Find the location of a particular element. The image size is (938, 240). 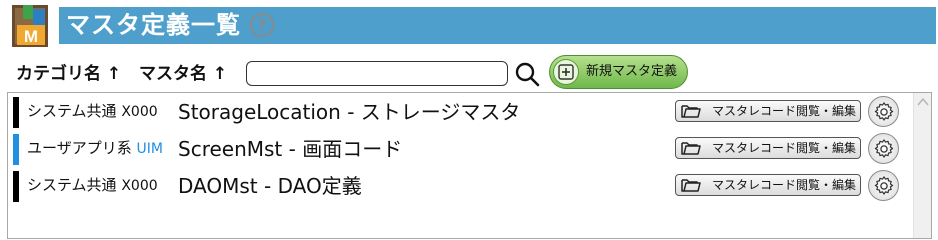

app-logo-letter: M is located at coordinates (31, 36).